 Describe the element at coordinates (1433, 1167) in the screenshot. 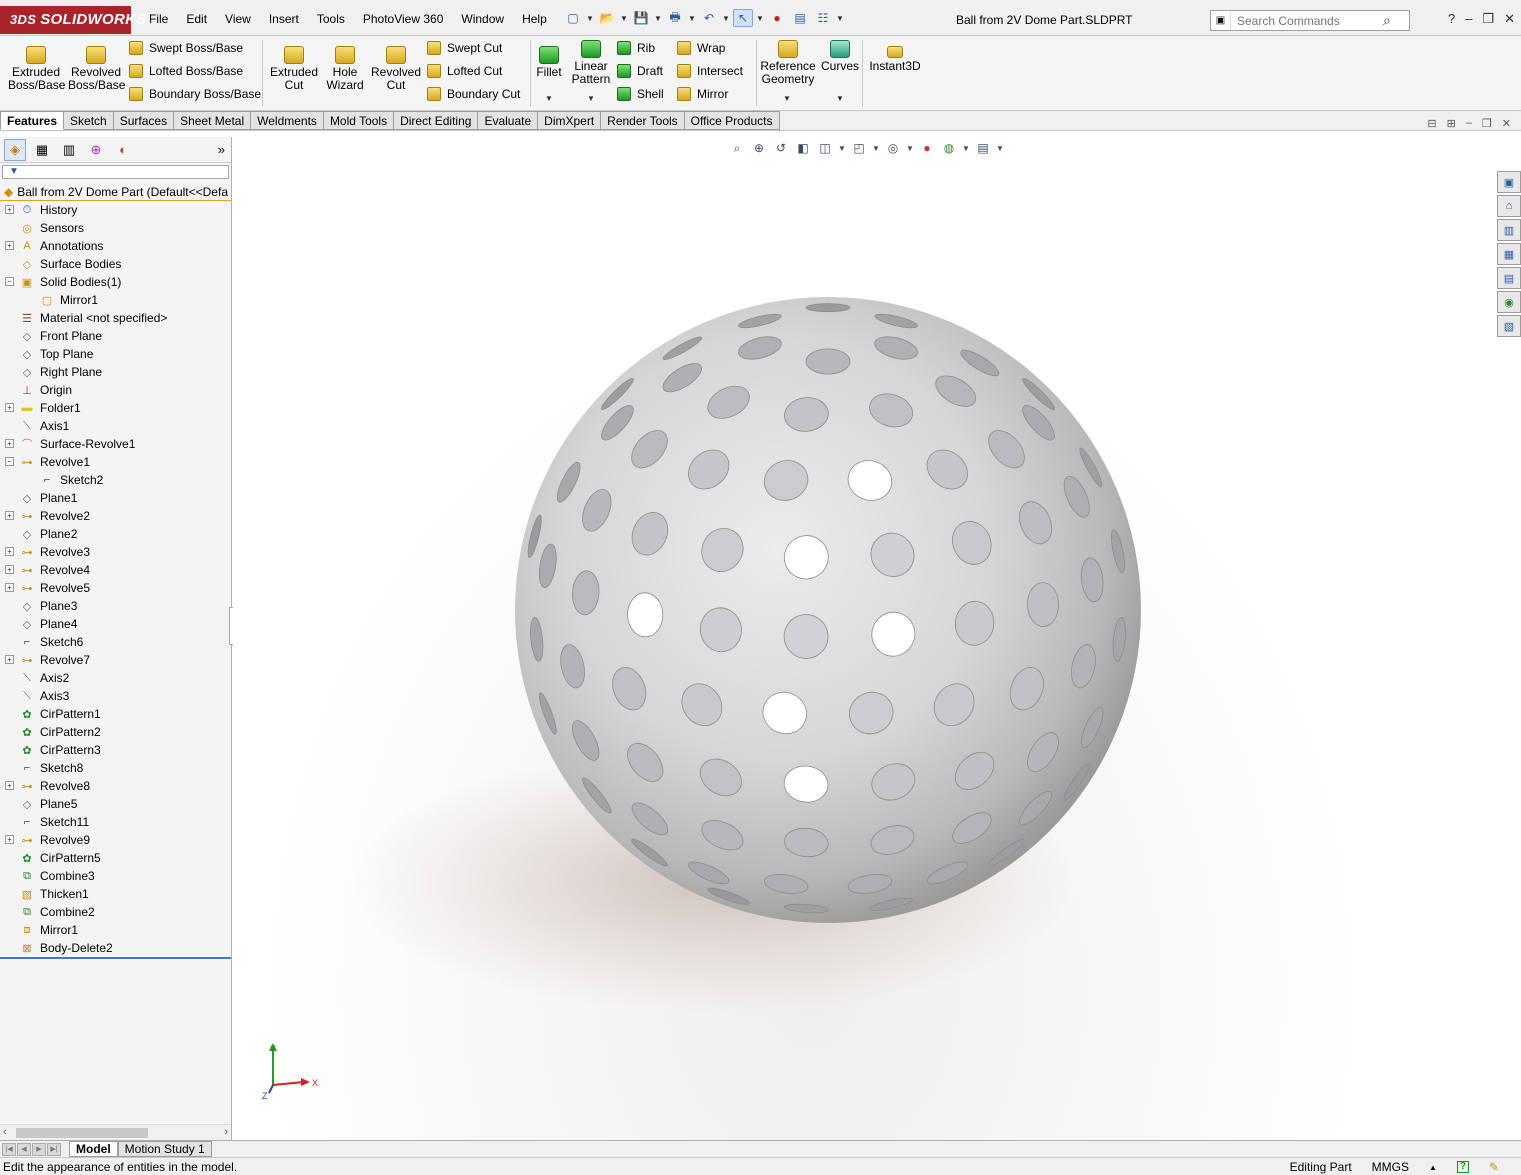

I see `units-up-icon: ▲` at that location.